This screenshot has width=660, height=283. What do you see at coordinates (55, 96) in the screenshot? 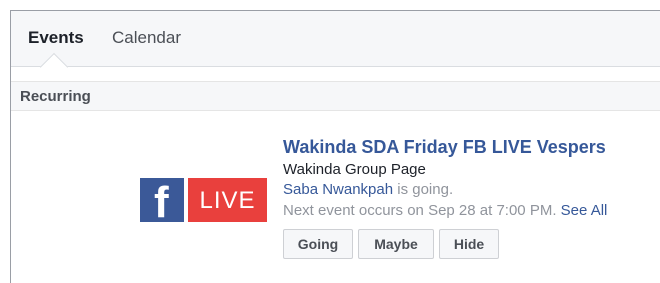
I see `section-title: Recurring` at bounding box center [55, 96].